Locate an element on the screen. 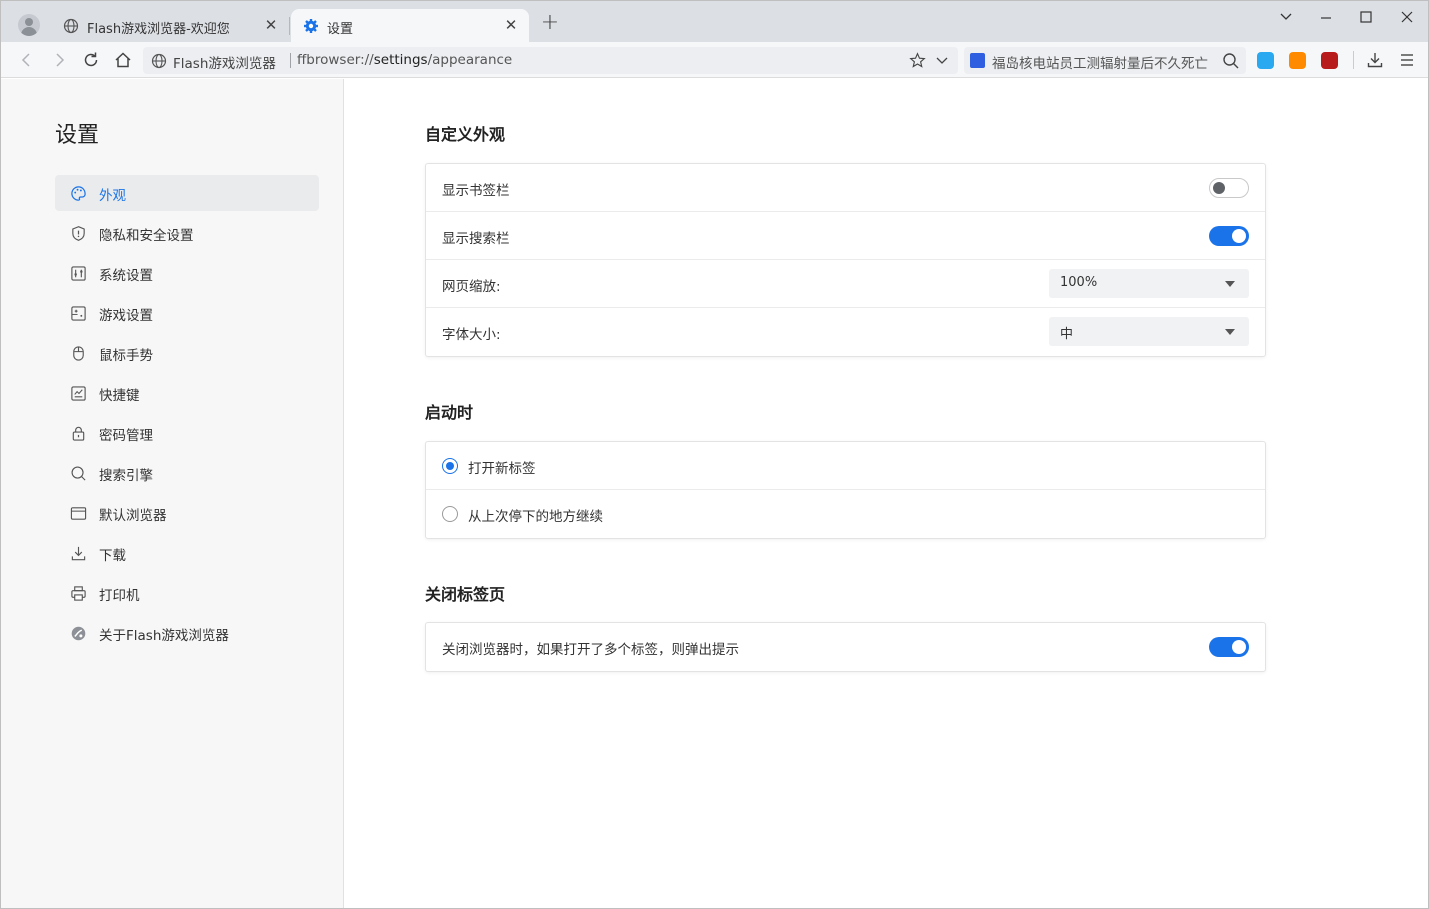  close-tabs-card: 关闭浏览器时，如果打开了多个标签，则弹出提示 is located at coordinates (845, 647).